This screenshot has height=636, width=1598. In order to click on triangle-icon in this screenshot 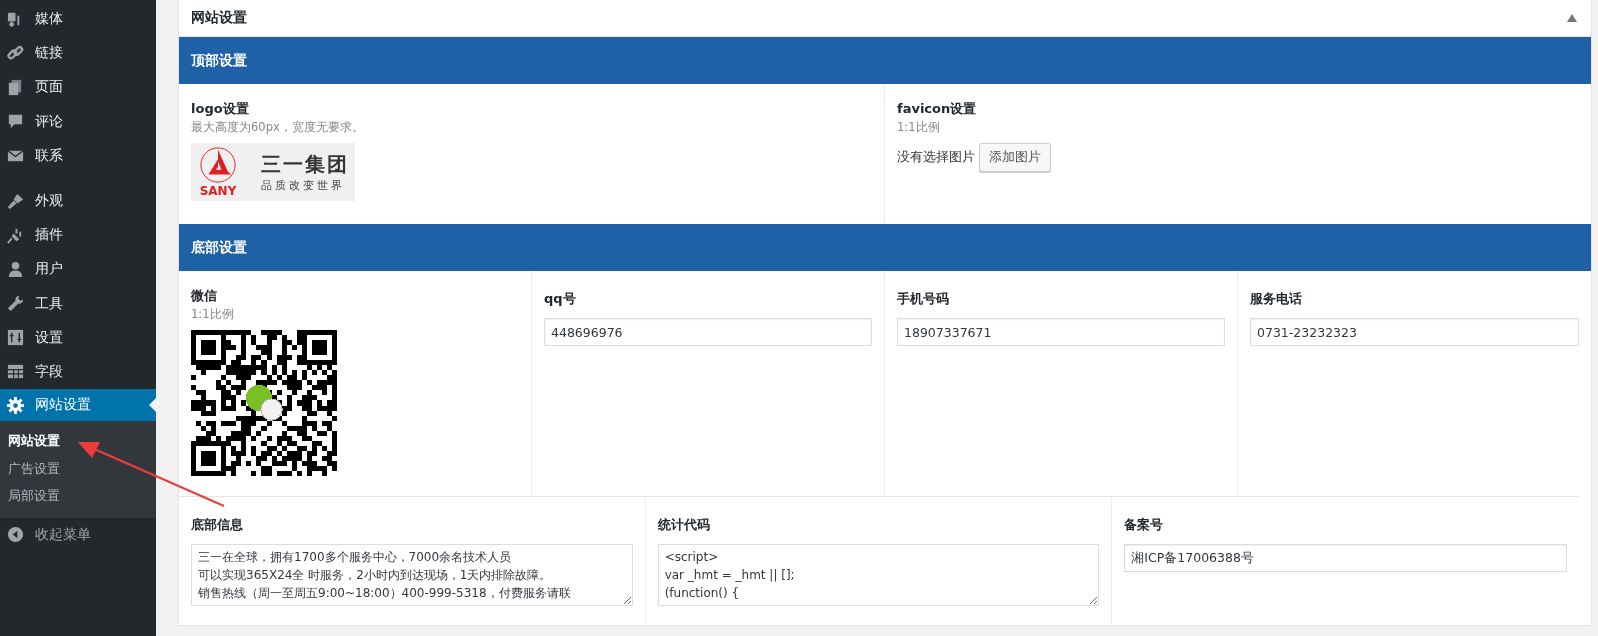, I will do `click(1572, 18)`.